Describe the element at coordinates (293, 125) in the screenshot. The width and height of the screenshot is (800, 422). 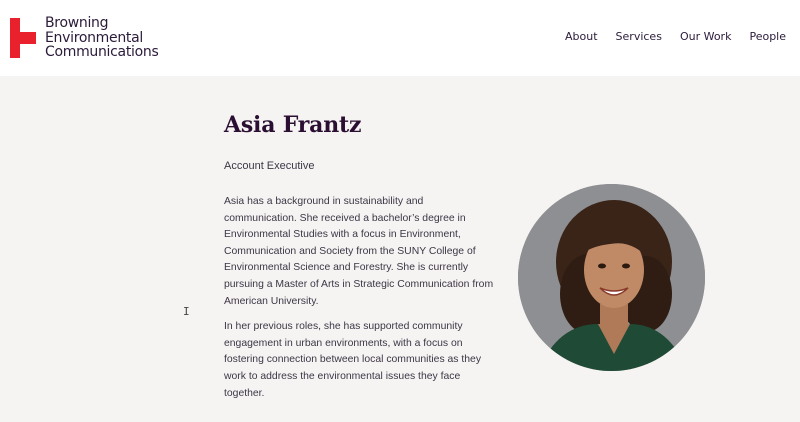
I see `profile-name: Asia Frantz` at that location.